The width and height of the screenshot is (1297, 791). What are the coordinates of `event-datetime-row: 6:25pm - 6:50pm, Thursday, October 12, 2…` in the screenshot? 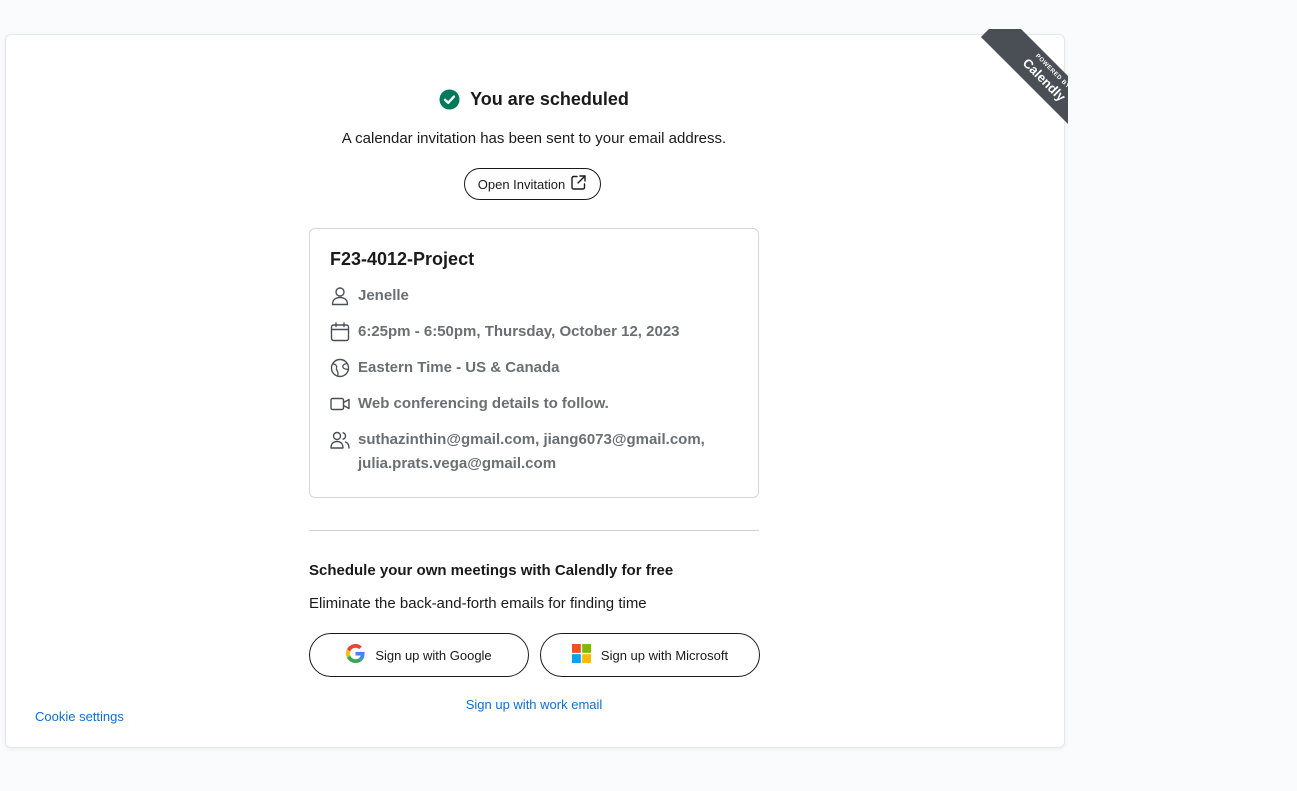 It's located at (505, 333).